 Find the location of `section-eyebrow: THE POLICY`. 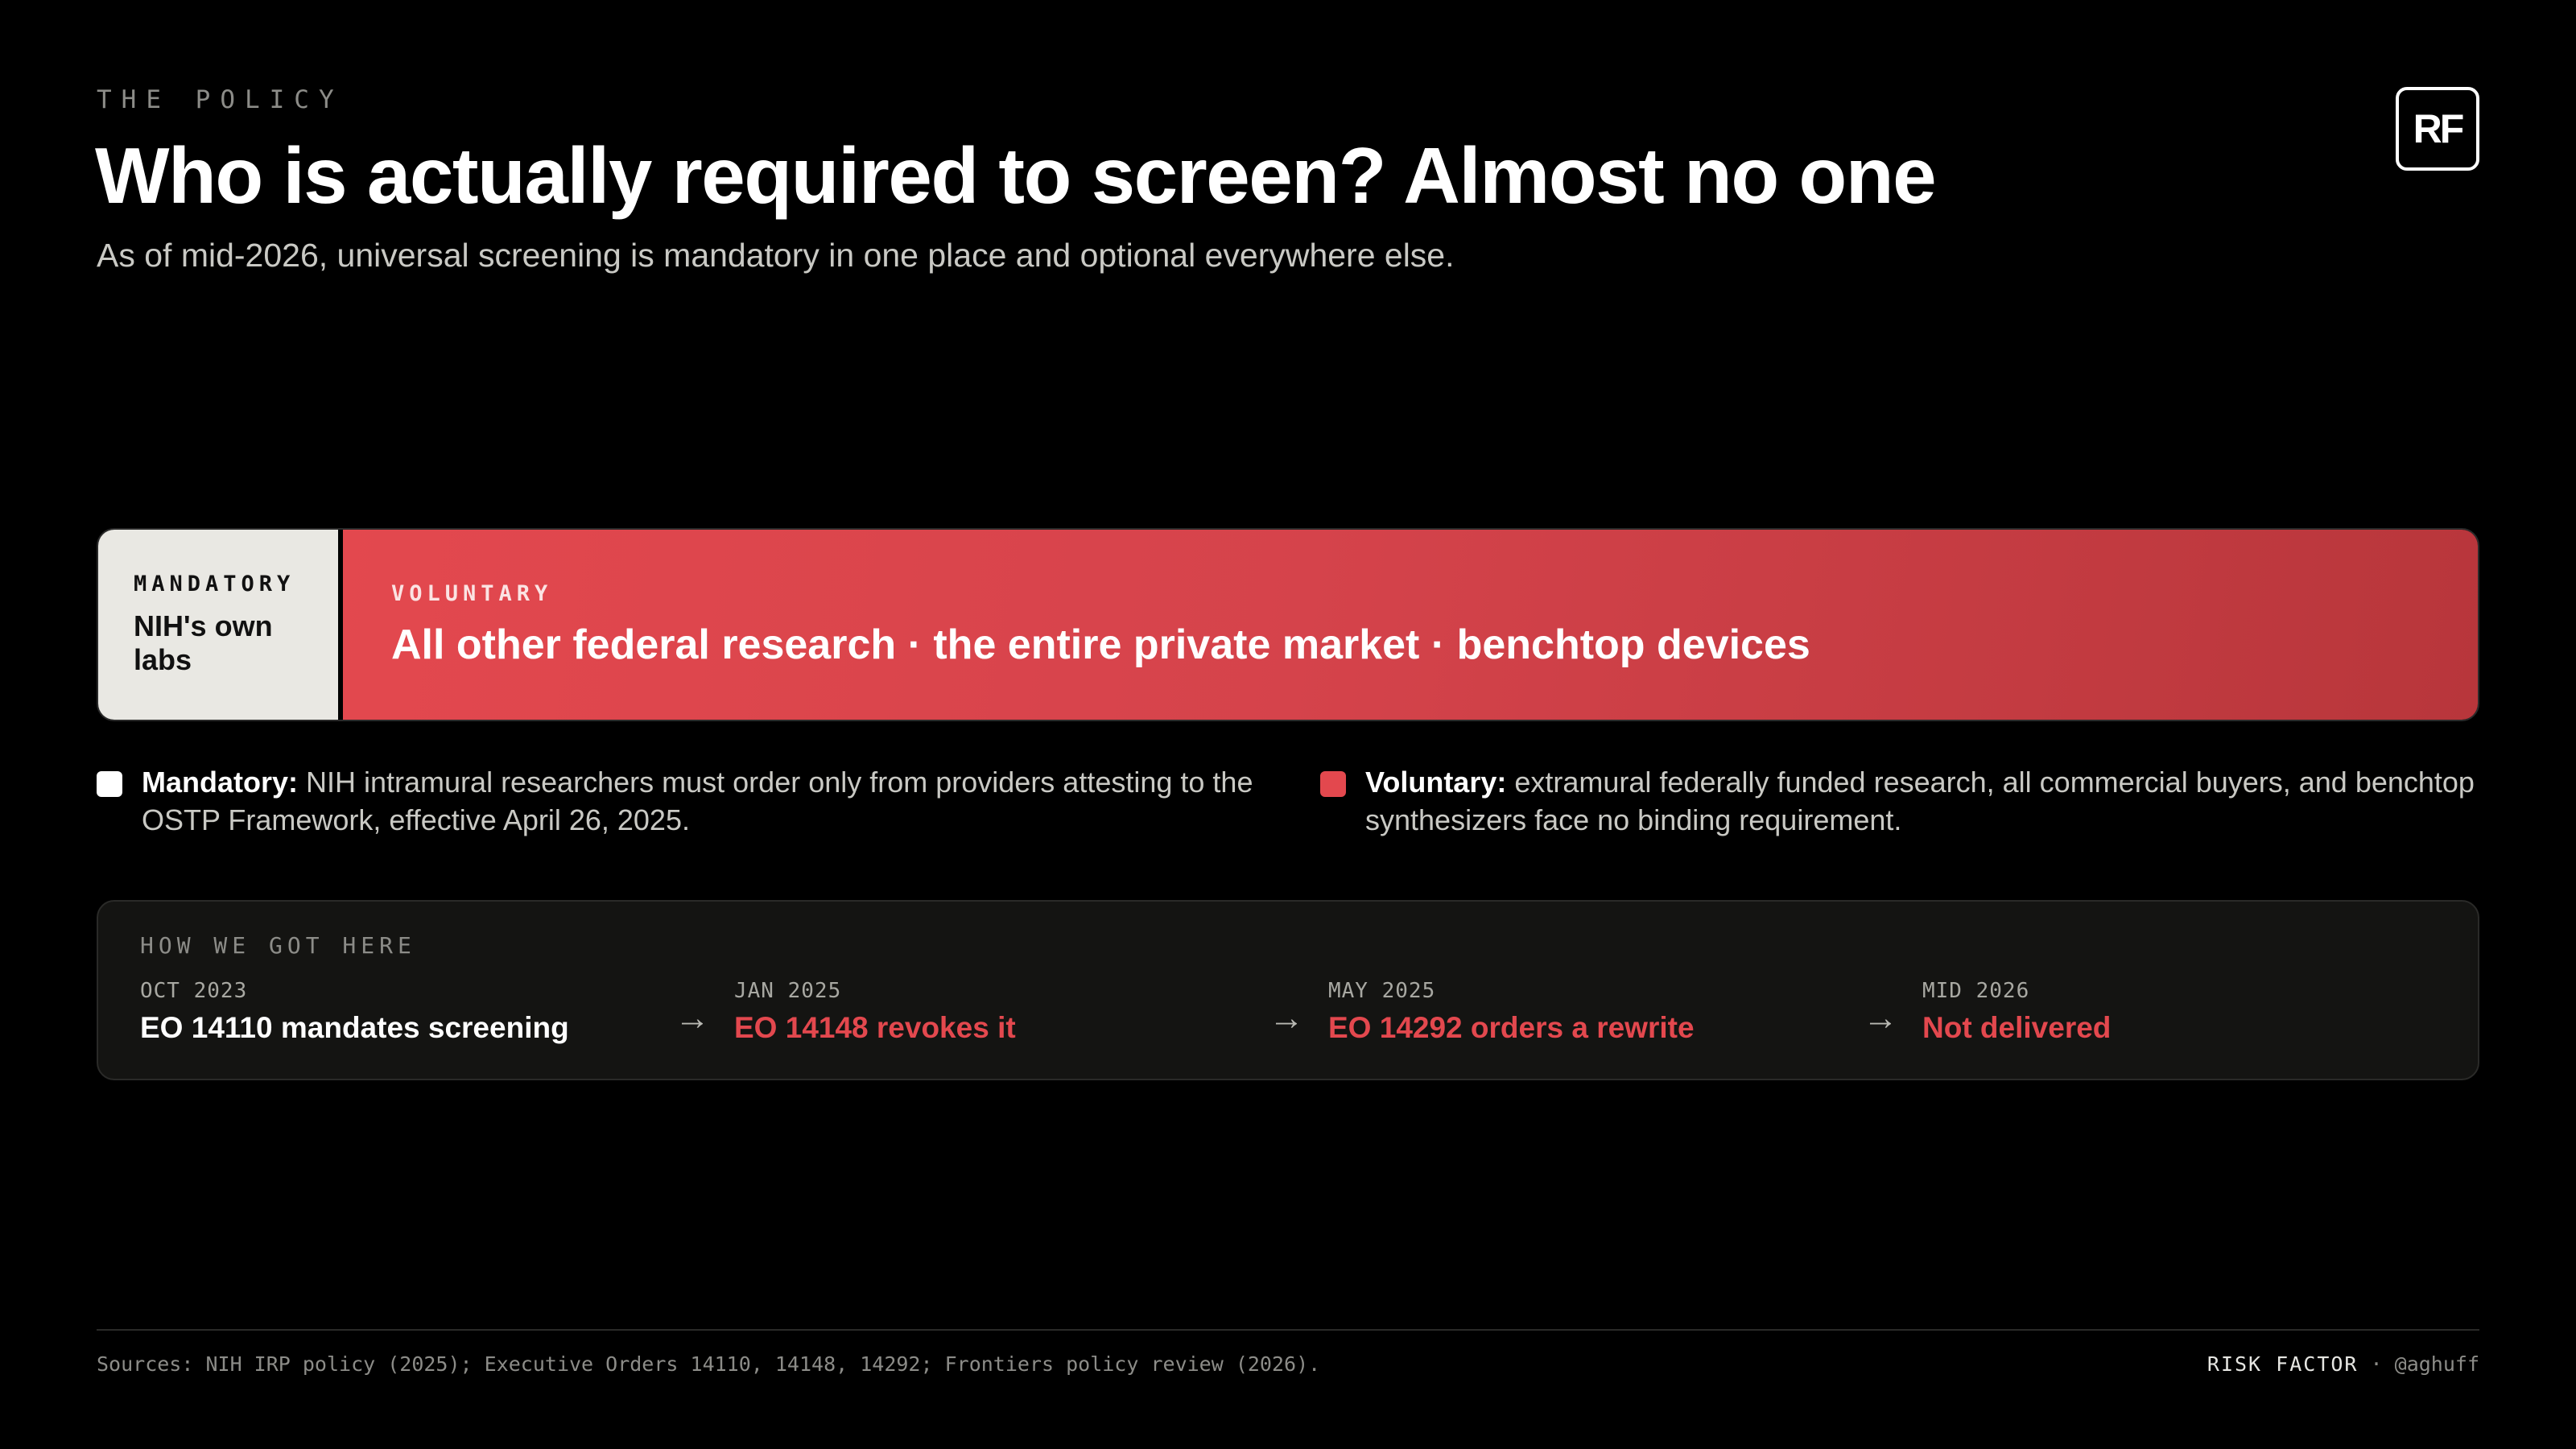

section-eyebrow: THE POLICY is located at coordinates (221, 99).